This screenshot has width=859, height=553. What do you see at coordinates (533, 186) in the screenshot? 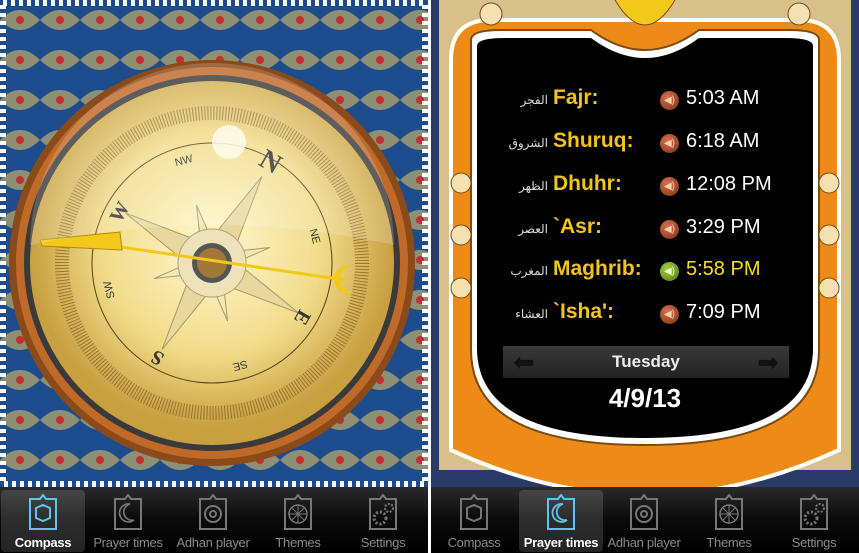
I see `arabic-name: الظهر` at bounding box center [533, 186].